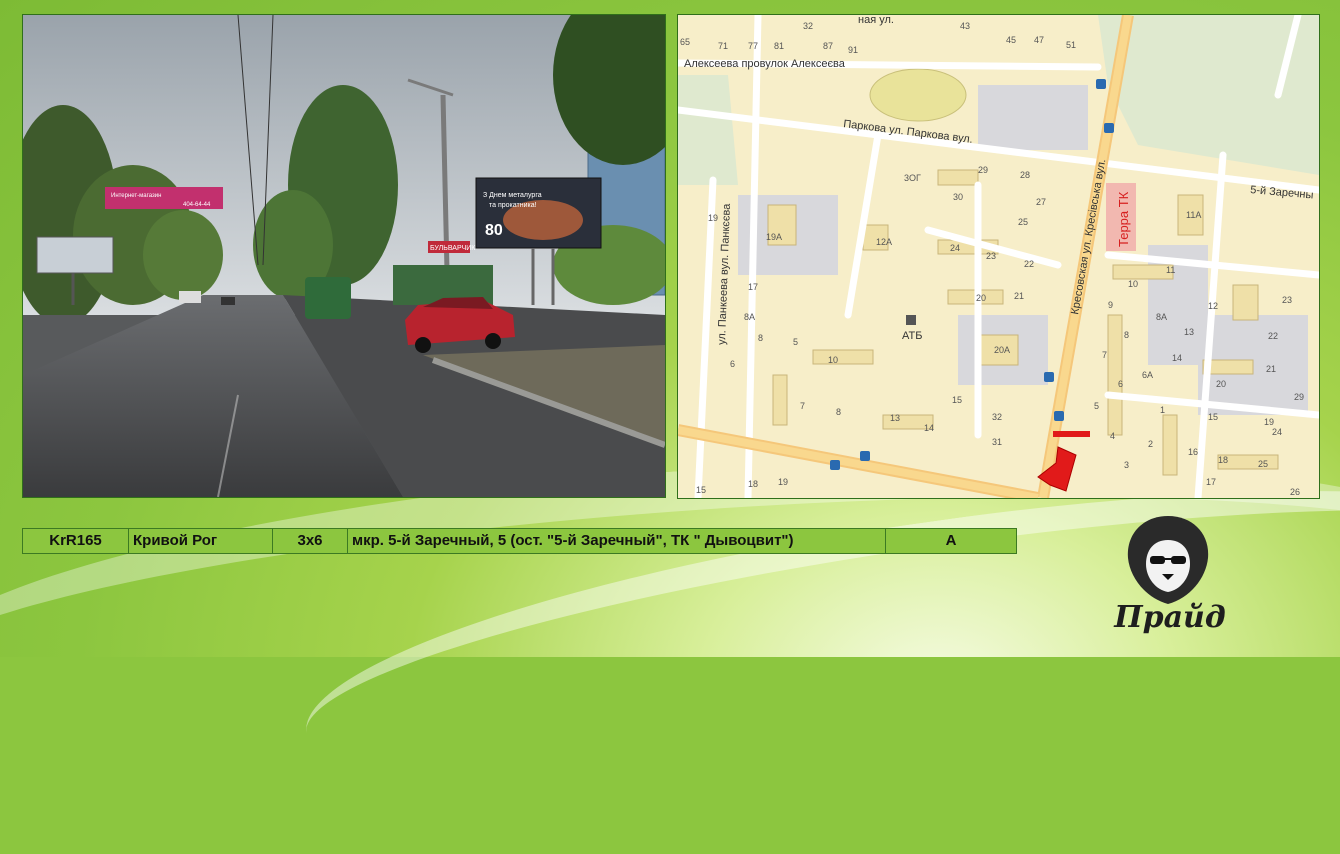 The height and width of the screenshot is (854, 1340). I want to click on billboard-side: А, so click(951, 540).